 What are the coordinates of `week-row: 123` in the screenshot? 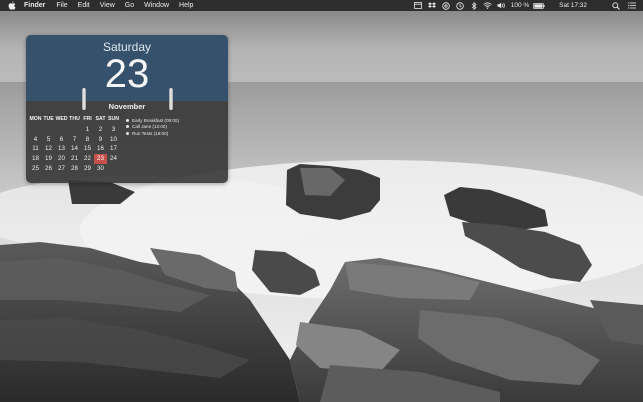 It's located at (74, 130).